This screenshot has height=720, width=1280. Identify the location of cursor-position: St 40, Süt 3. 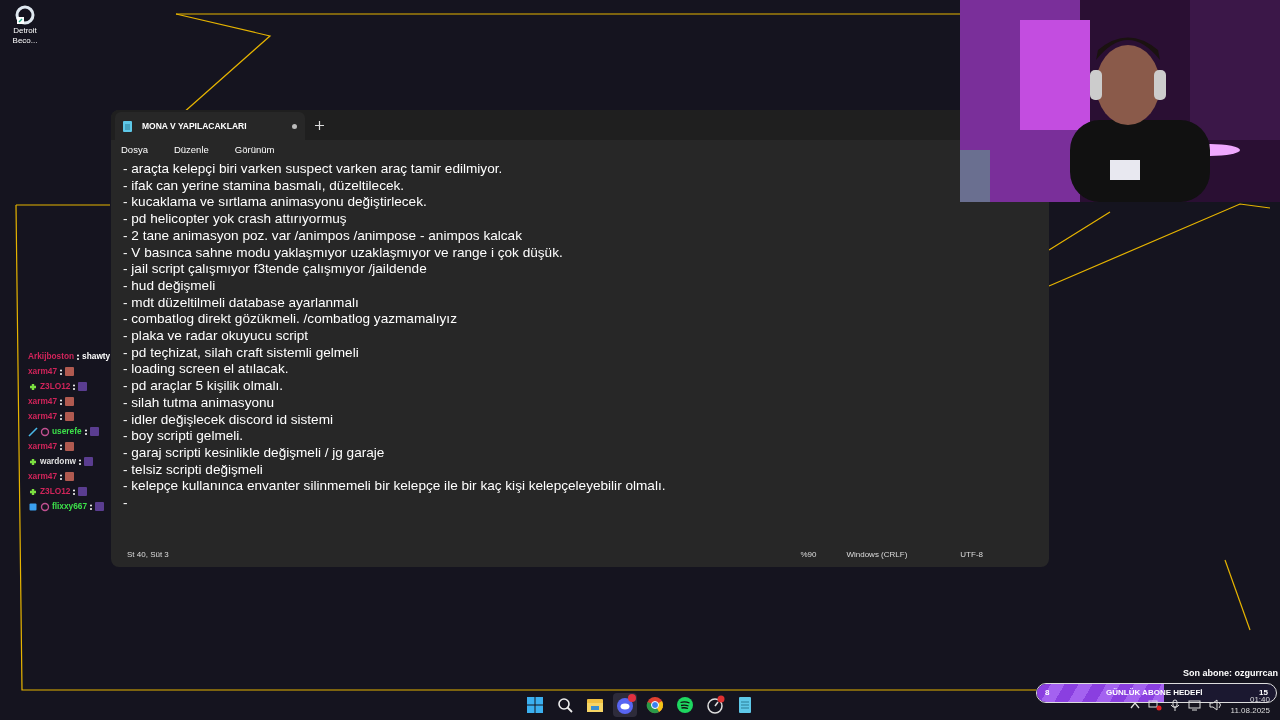
(148, 555).